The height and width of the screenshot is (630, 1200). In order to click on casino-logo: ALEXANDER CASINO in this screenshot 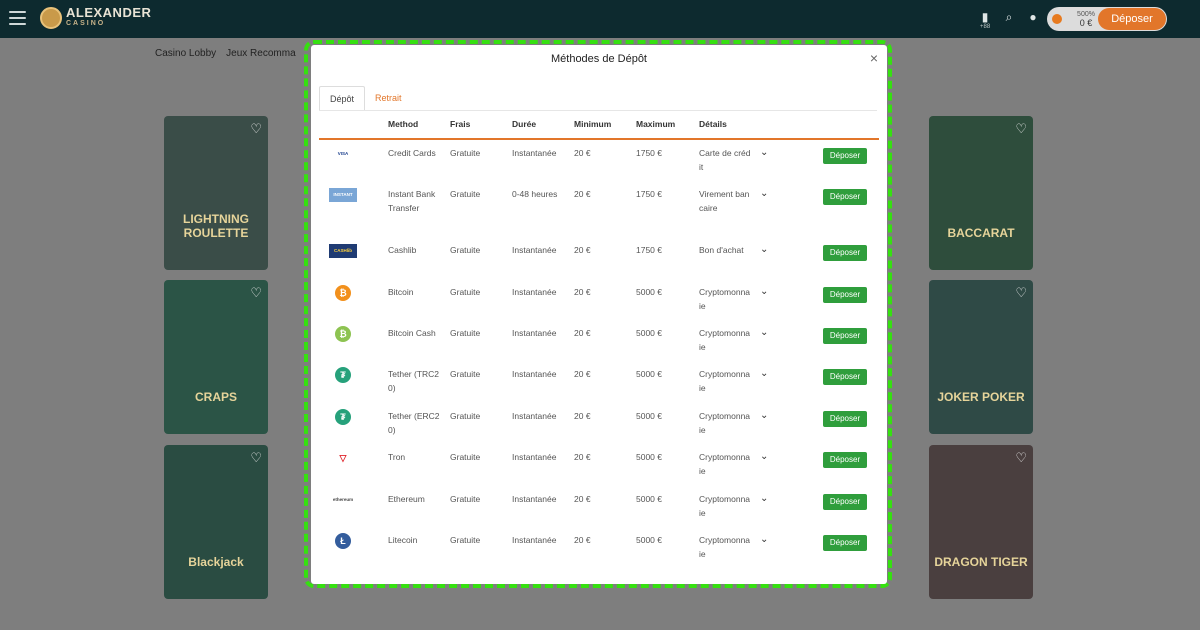, I will do `click(95, 17)`.